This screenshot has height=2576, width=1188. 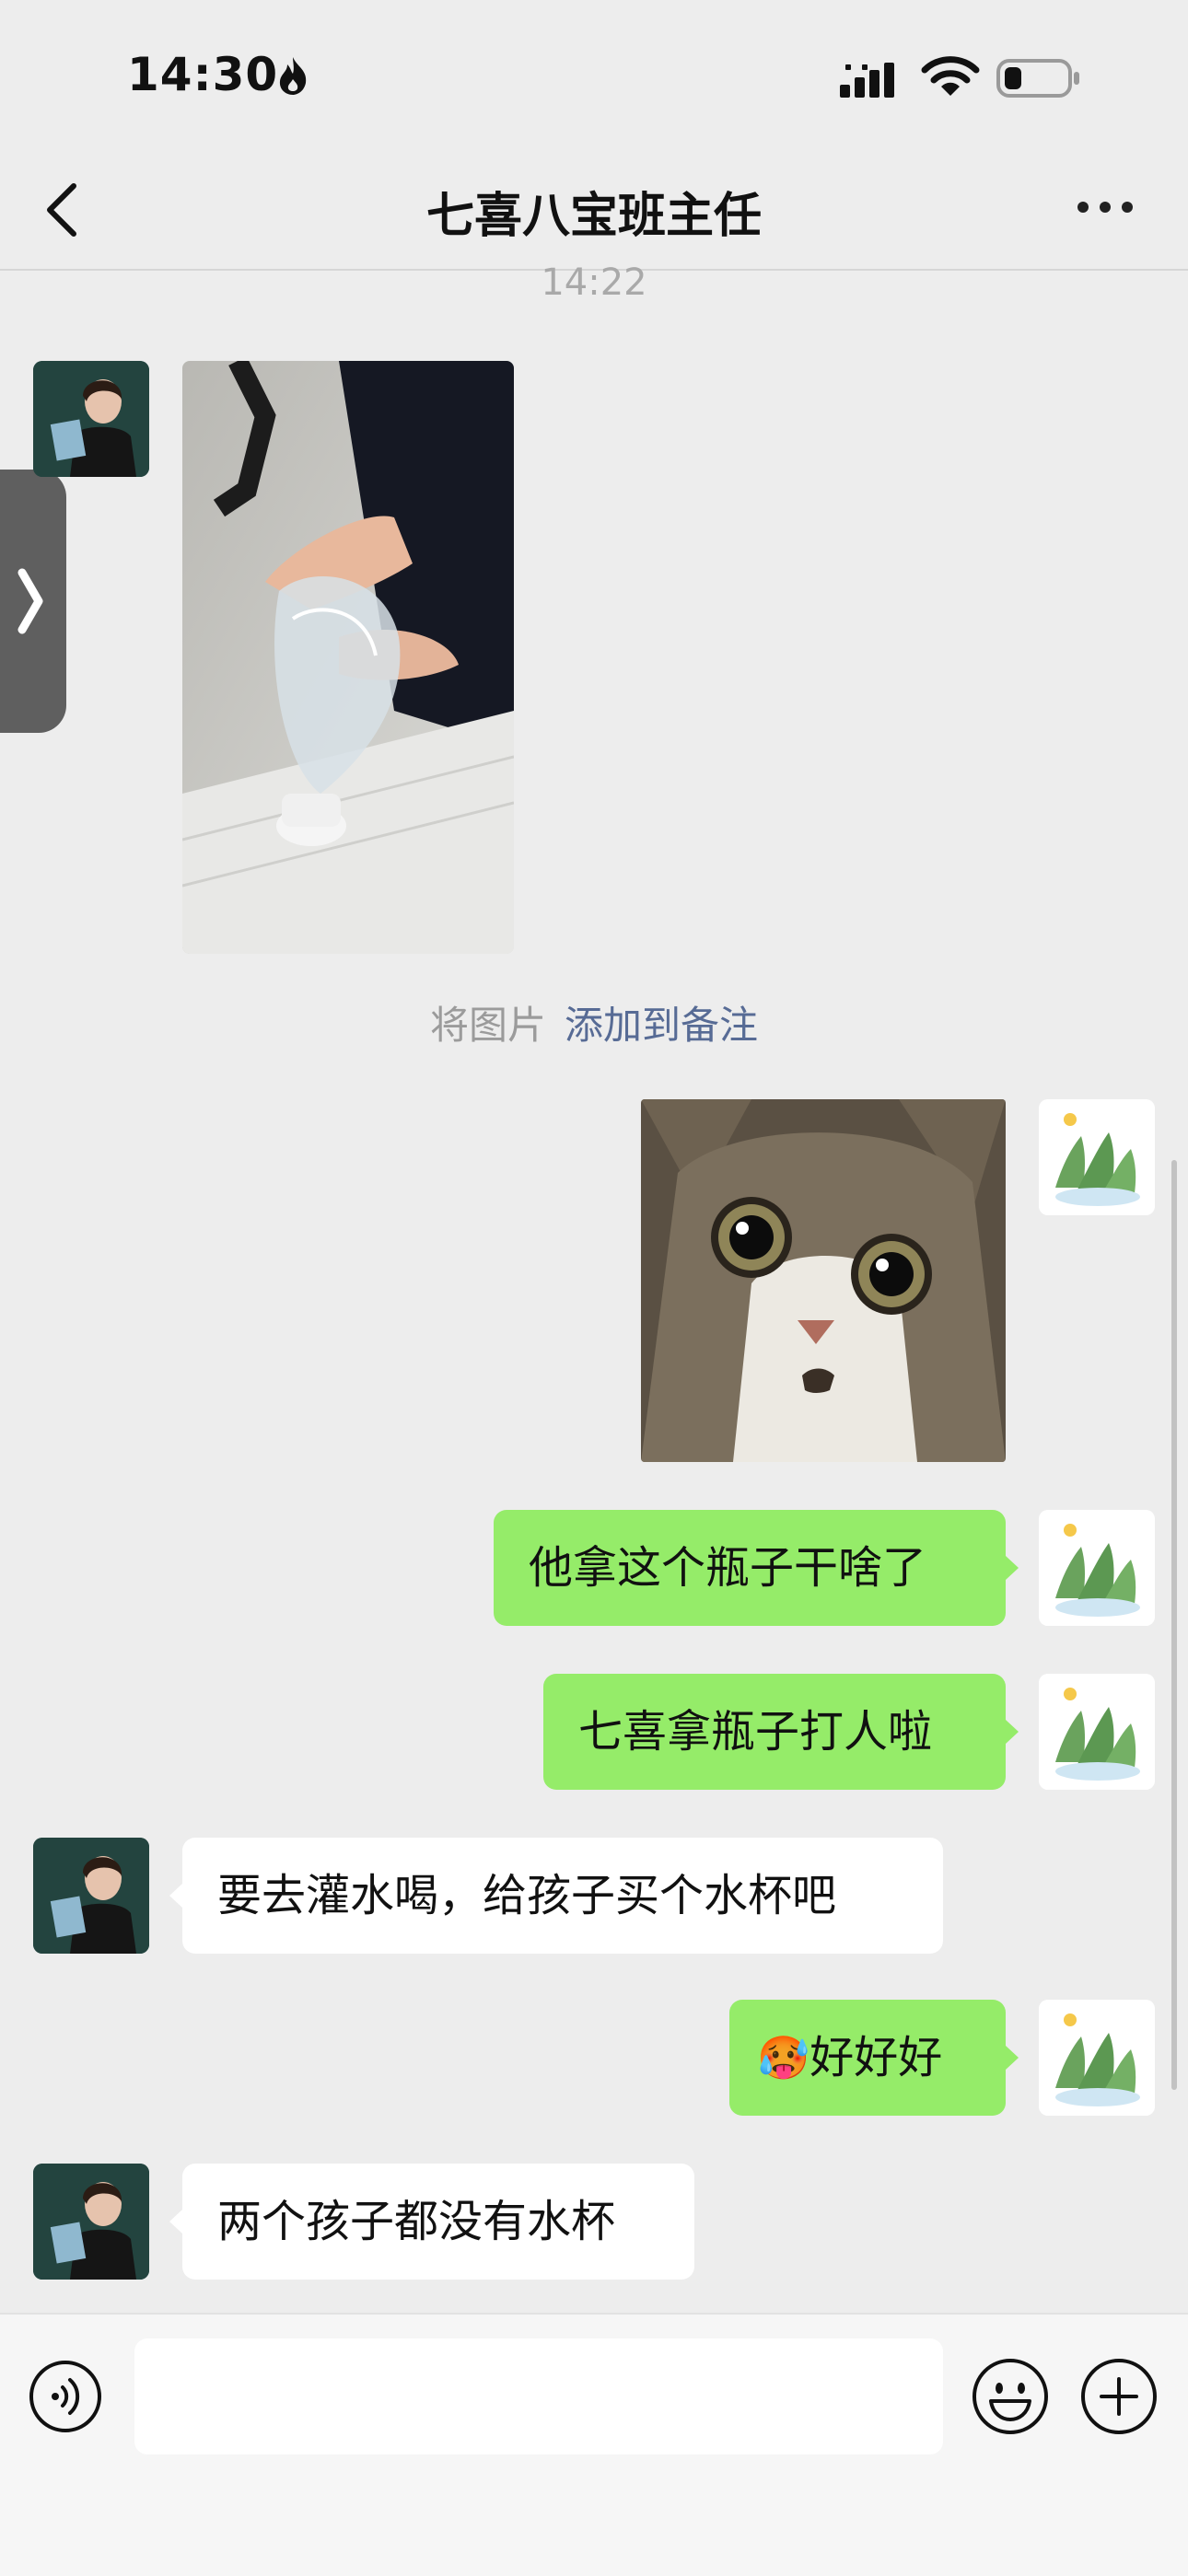 I want to click on message-text: 两个孩子都没有水杯, so click(x=416, y=2221).